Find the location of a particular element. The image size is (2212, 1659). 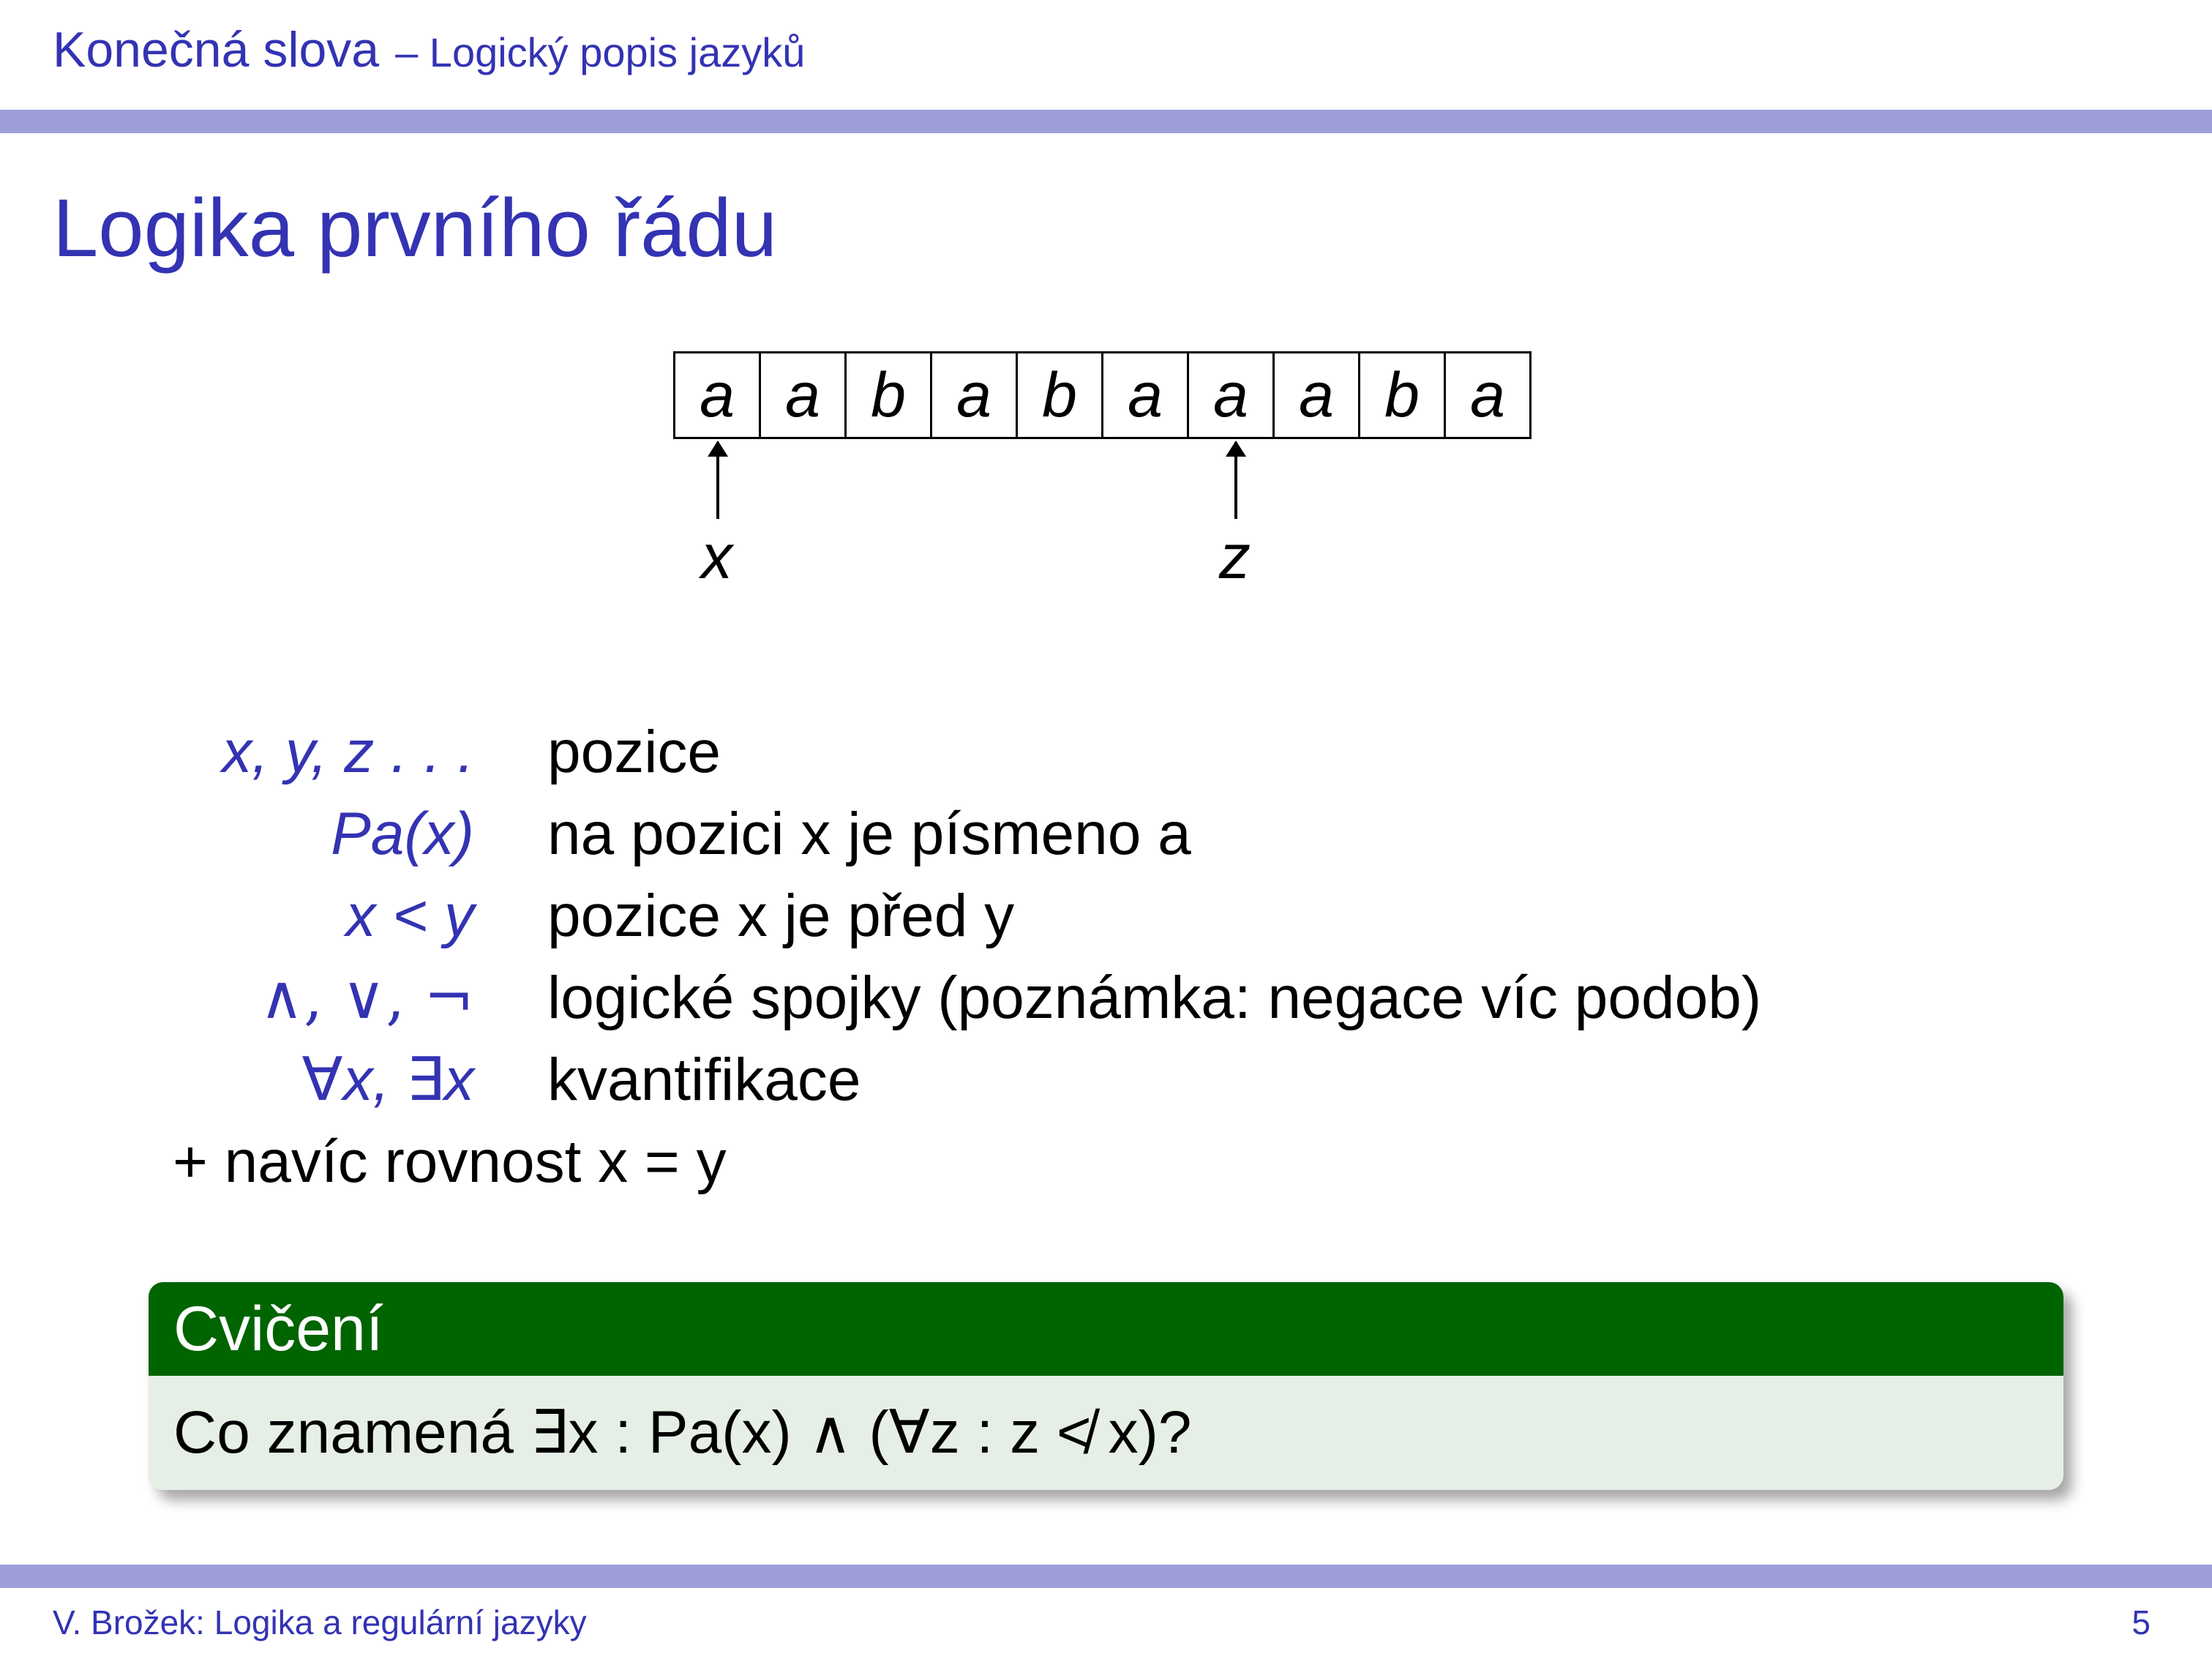

definition-row: x < y pozice x je před y is located at coordinates (1106, 916).